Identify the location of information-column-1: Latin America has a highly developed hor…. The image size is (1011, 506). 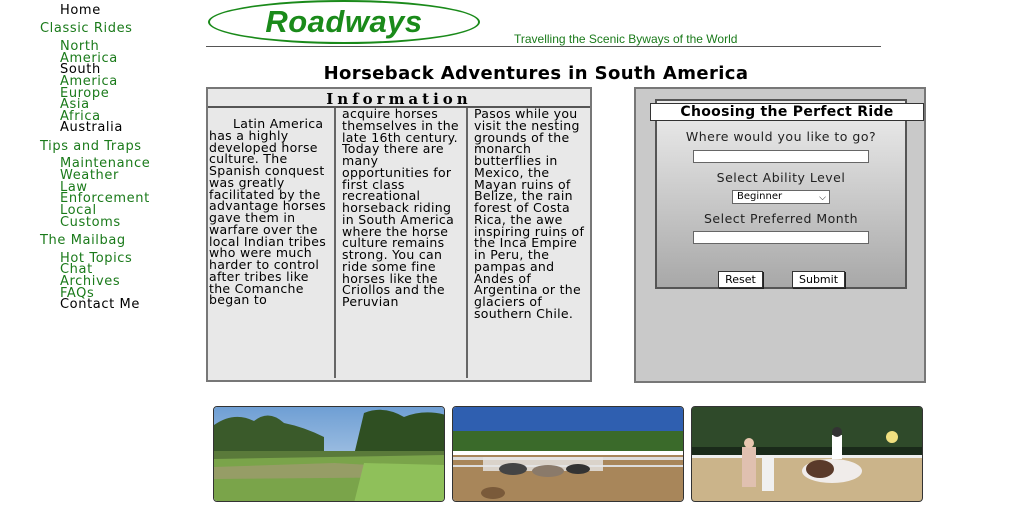
(268, 212).